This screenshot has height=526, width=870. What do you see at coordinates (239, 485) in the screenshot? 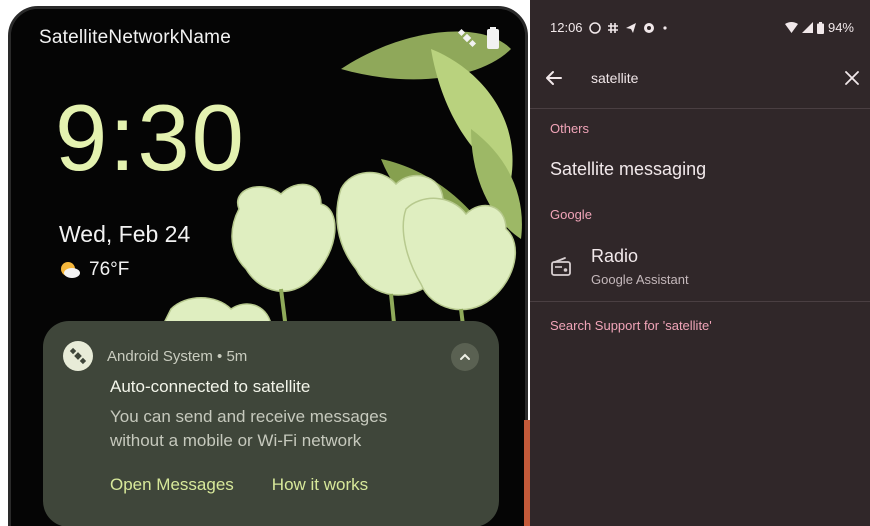
I see `notification-actions: Open Messages How it works` at bounding box center [239, 485].